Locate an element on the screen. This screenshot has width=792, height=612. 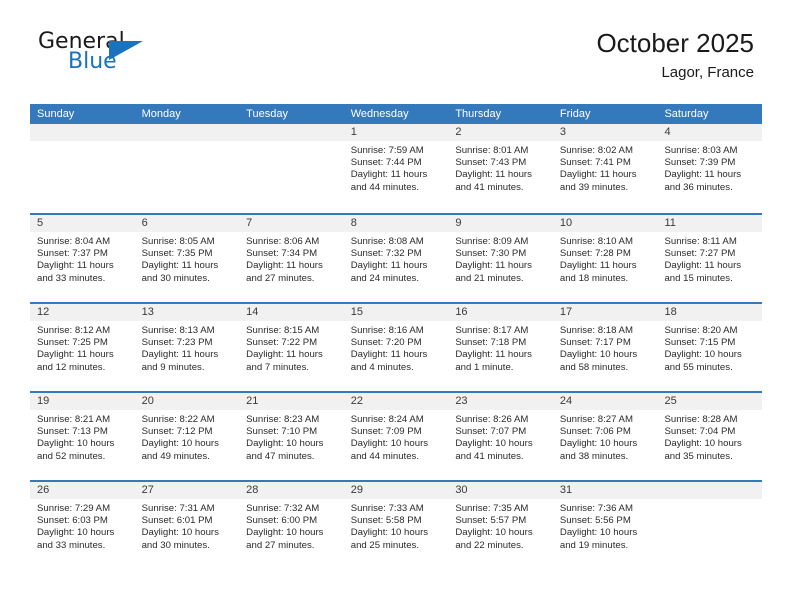
day-sun-info is located at coordinates (187, 143).